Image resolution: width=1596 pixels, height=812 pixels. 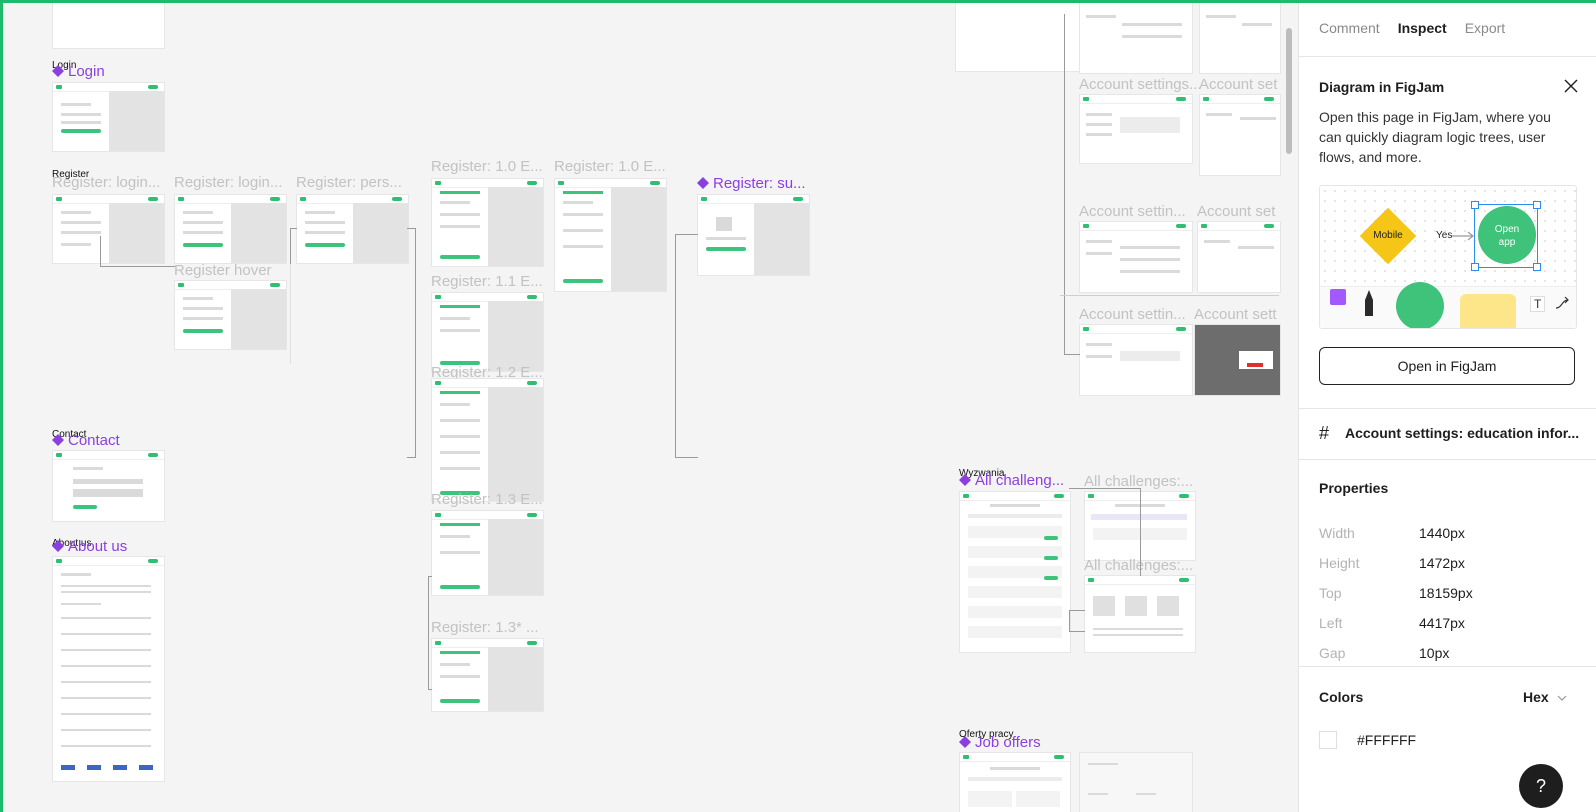 I want to click on panel-tabs: Comment Inspect Export, so click(x=1447, y=28).